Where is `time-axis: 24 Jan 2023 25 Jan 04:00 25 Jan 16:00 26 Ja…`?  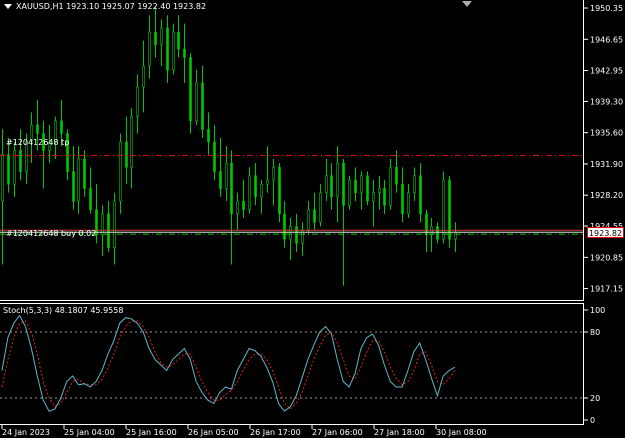 time-axis: 24 Jan 2023 25 Jan 04:00 25 Jan 16:00 26 Ja… is located at coordinates (244, 431).